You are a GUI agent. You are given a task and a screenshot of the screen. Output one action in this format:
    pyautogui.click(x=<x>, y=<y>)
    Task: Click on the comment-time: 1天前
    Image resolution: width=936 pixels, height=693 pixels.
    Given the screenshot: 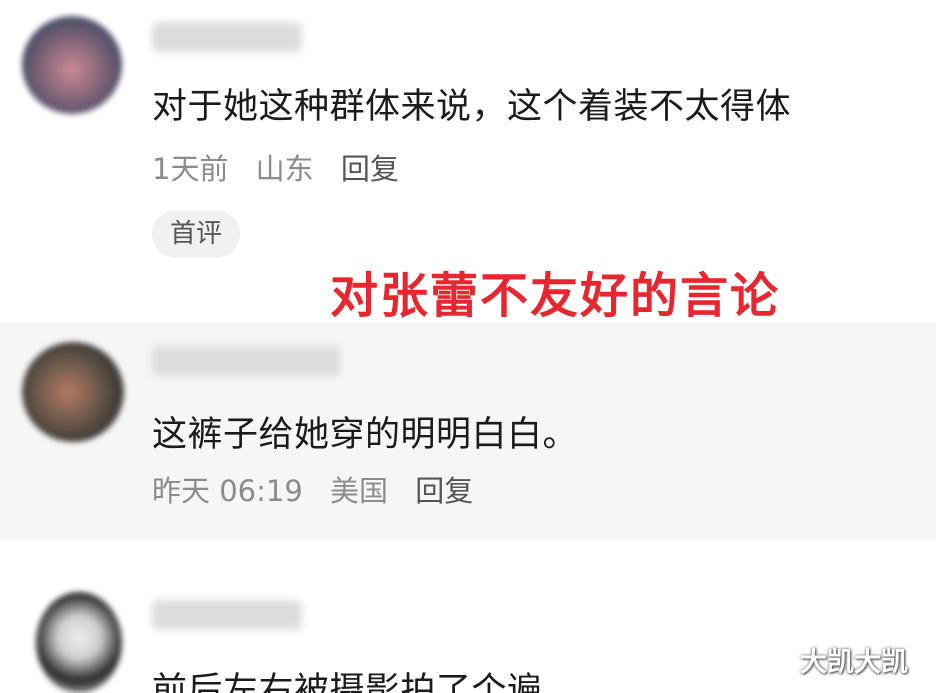 What is the action you would take?
    pyautogui.click(x=190, y=169)
    